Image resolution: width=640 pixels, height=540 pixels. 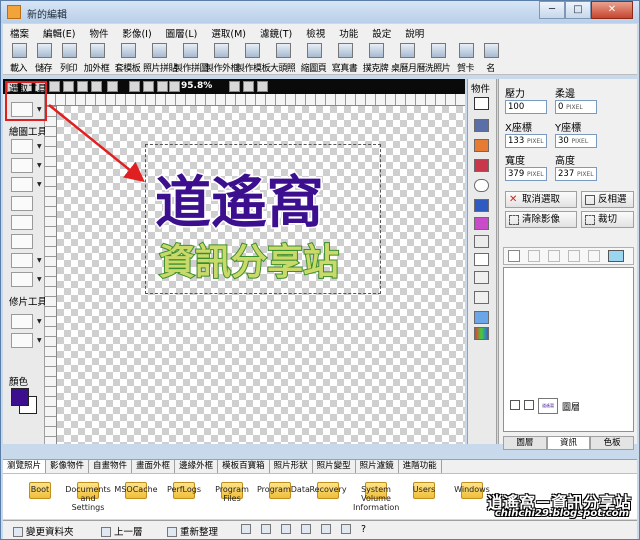 I want to click on crop-button: 裁切, so click(x=607, y=219).